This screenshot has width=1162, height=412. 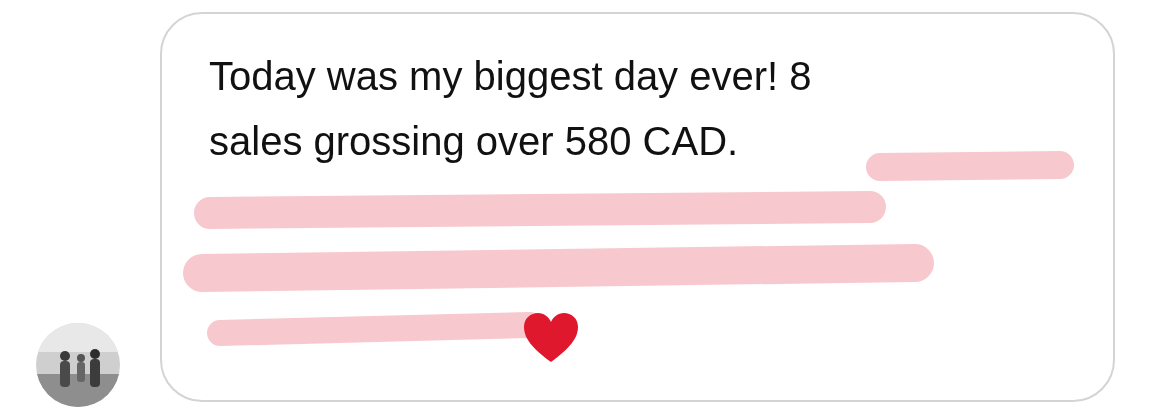 I want to click on heart-icon, so click(x=551, y=338).